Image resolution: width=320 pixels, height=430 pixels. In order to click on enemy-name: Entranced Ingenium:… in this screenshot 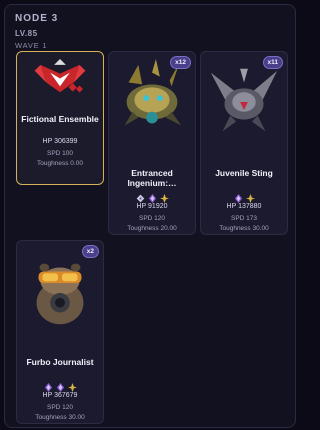, I will do `click(152, 178)`.